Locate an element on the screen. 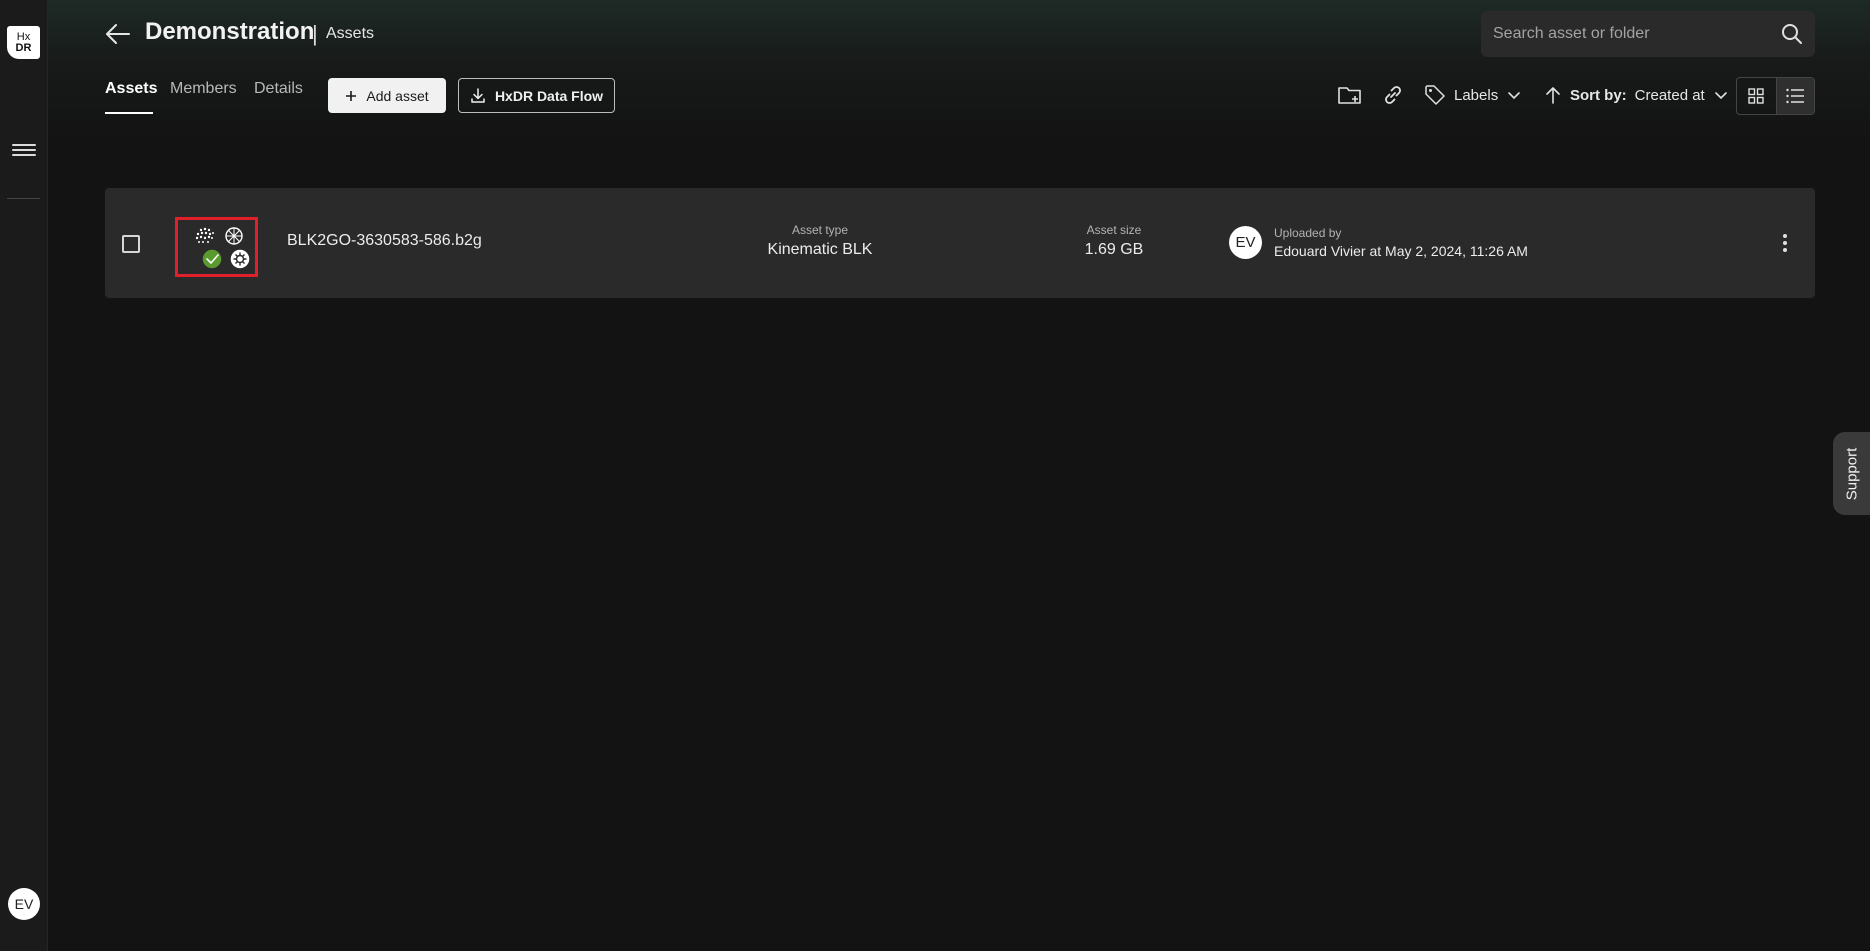  grid-icon is located at coordinates (1756, 96).